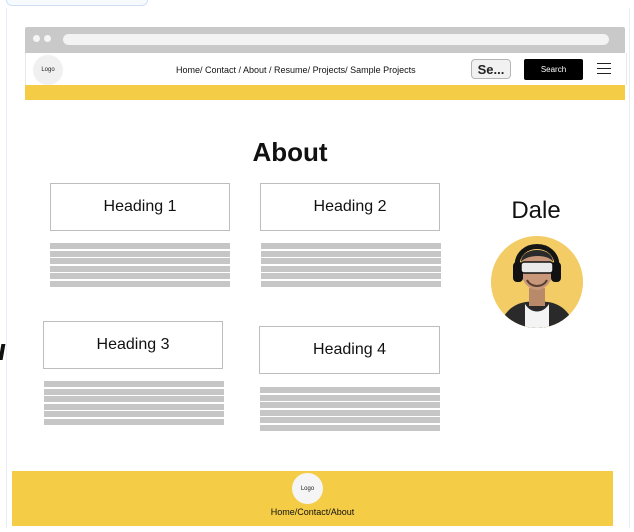 The image size is (634, 532). Describe the element at coordinates (537, 282) in the screenshot. I see `person-avatar` at that location.